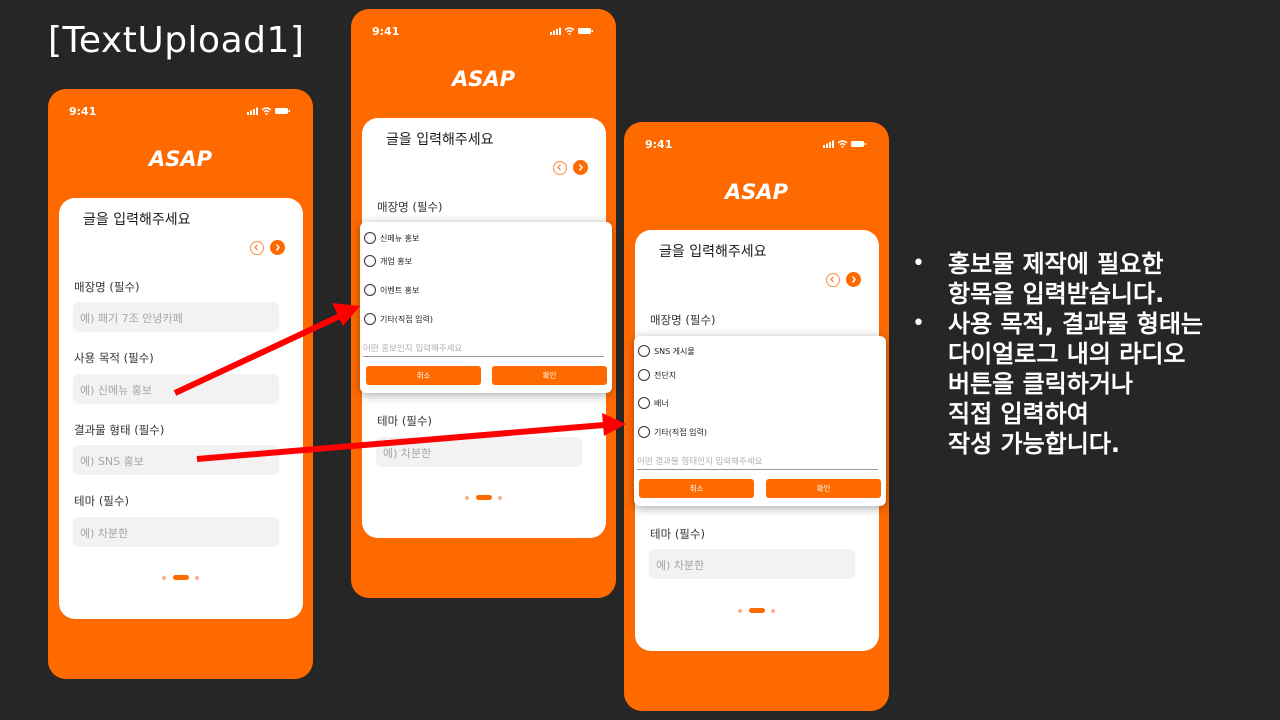 The image size is (1280, 720). Describe the element at coordinates (1040, 384) in the screenshot. I see `bullet-line: 버튼을 클릭하거나` at that location.